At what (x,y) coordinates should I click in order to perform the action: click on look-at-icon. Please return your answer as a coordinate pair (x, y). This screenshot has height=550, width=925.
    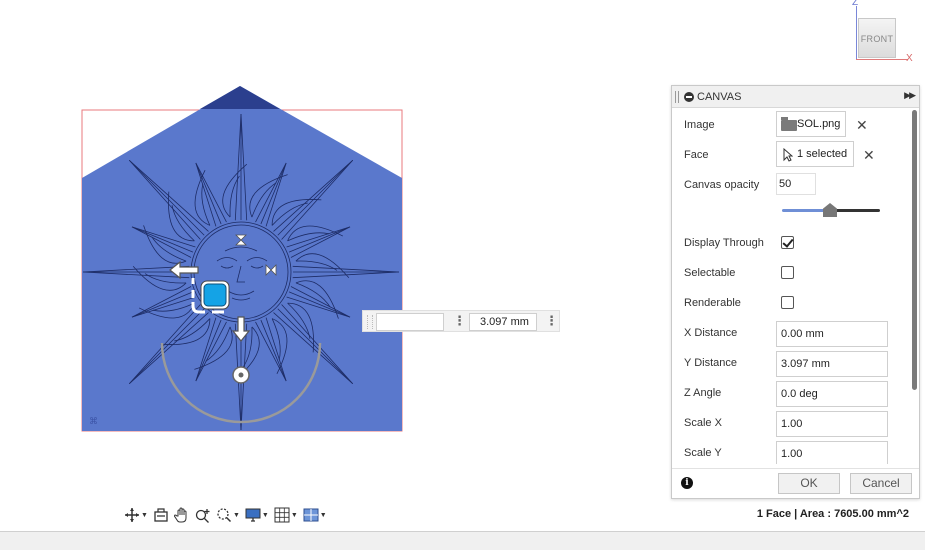
    Looking at the image, I should click on (161, 515).